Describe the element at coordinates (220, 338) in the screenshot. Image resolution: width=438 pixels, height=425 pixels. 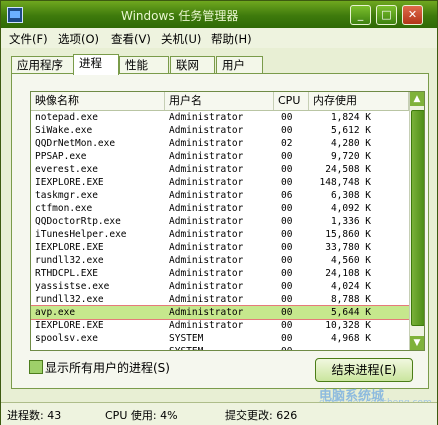
I see `table-row: spoolsv.exe SYSTEM 00 4,968 K` at that location.